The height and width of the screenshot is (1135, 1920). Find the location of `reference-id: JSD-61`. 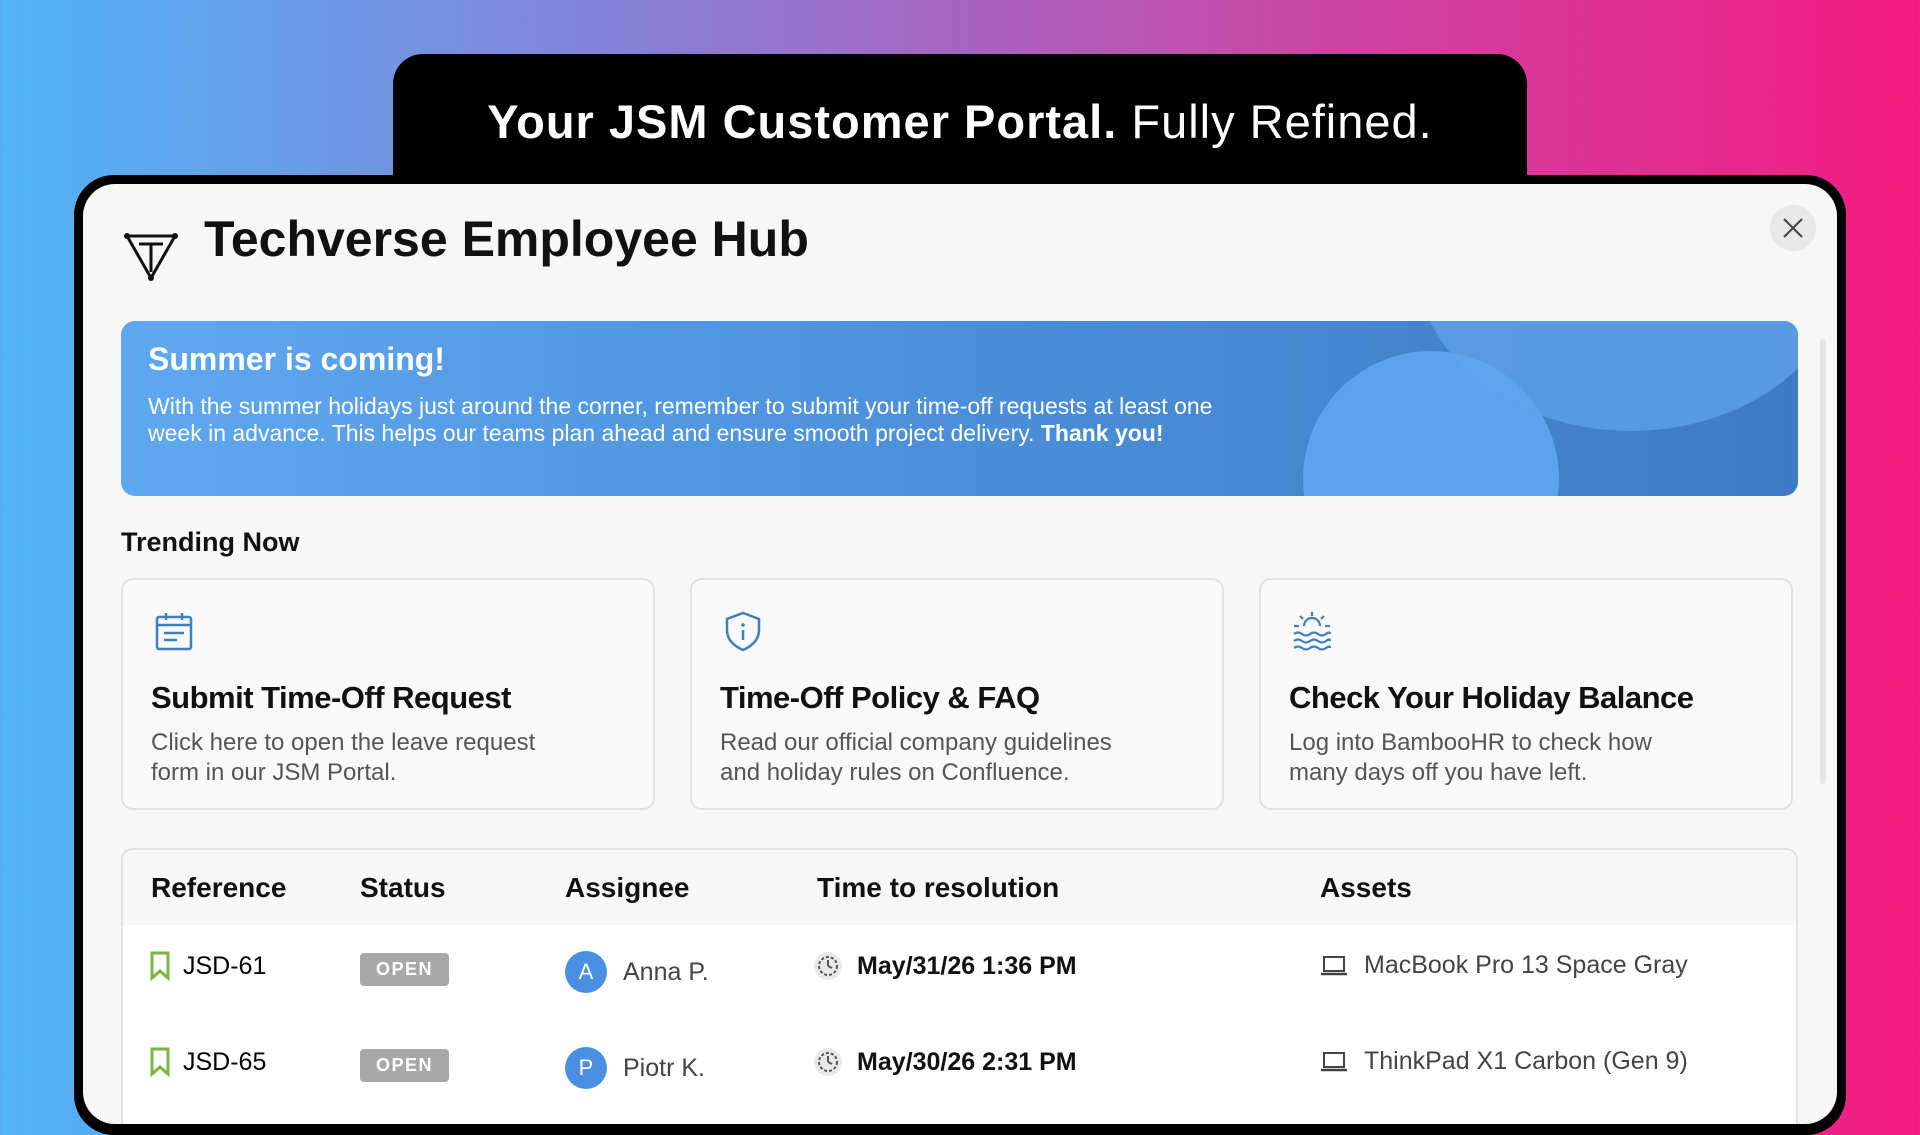

reference-id: JSD-61 is located at coordinates (225, 965).